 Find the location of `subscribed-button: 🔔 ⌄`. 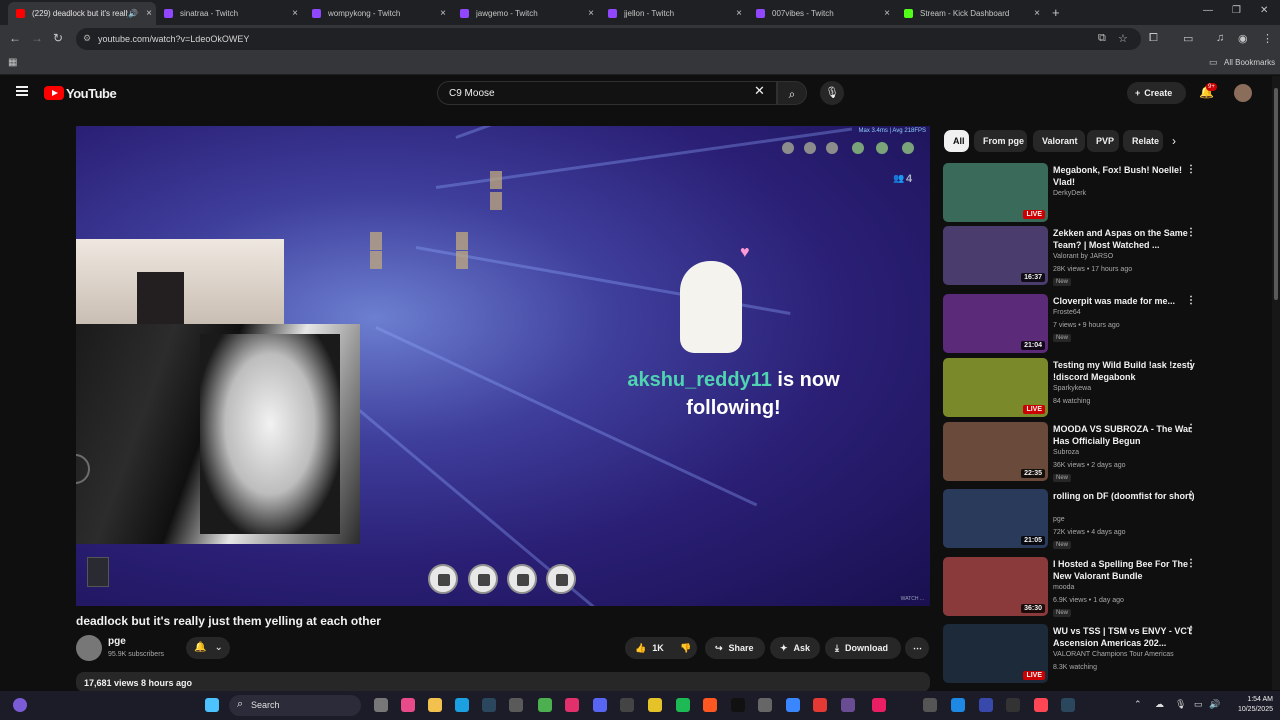

subscribed-button: 🔔 ⌄ is located at coordinates (208, 648).